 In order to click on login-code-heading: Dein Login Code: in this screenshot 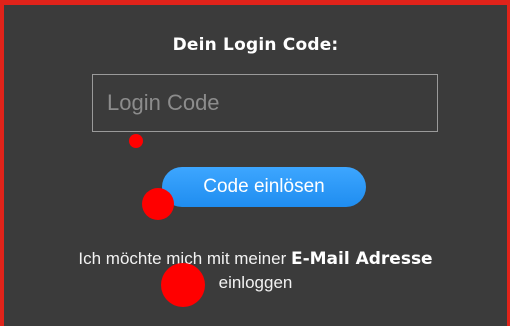, I will do `click(255, 45)`.